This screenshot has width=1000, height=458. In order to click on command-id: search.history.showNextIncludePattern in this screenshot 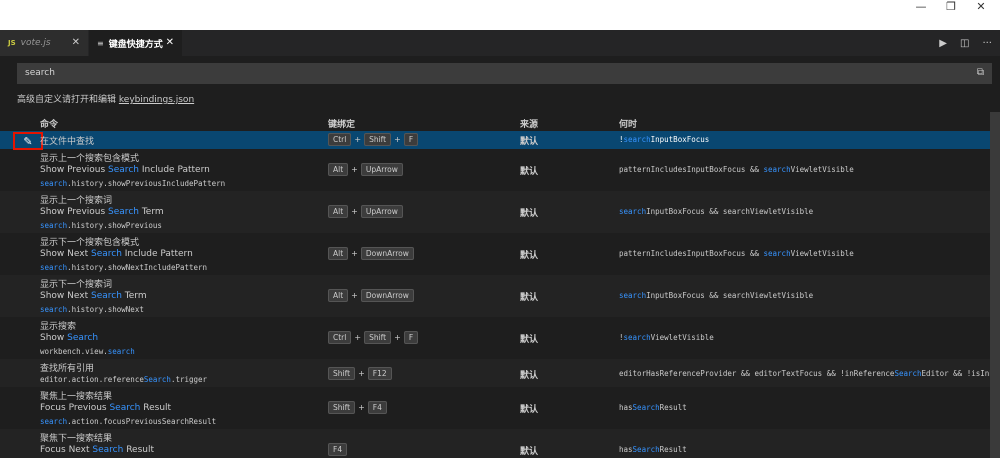, I will do `click(123, 267)`.